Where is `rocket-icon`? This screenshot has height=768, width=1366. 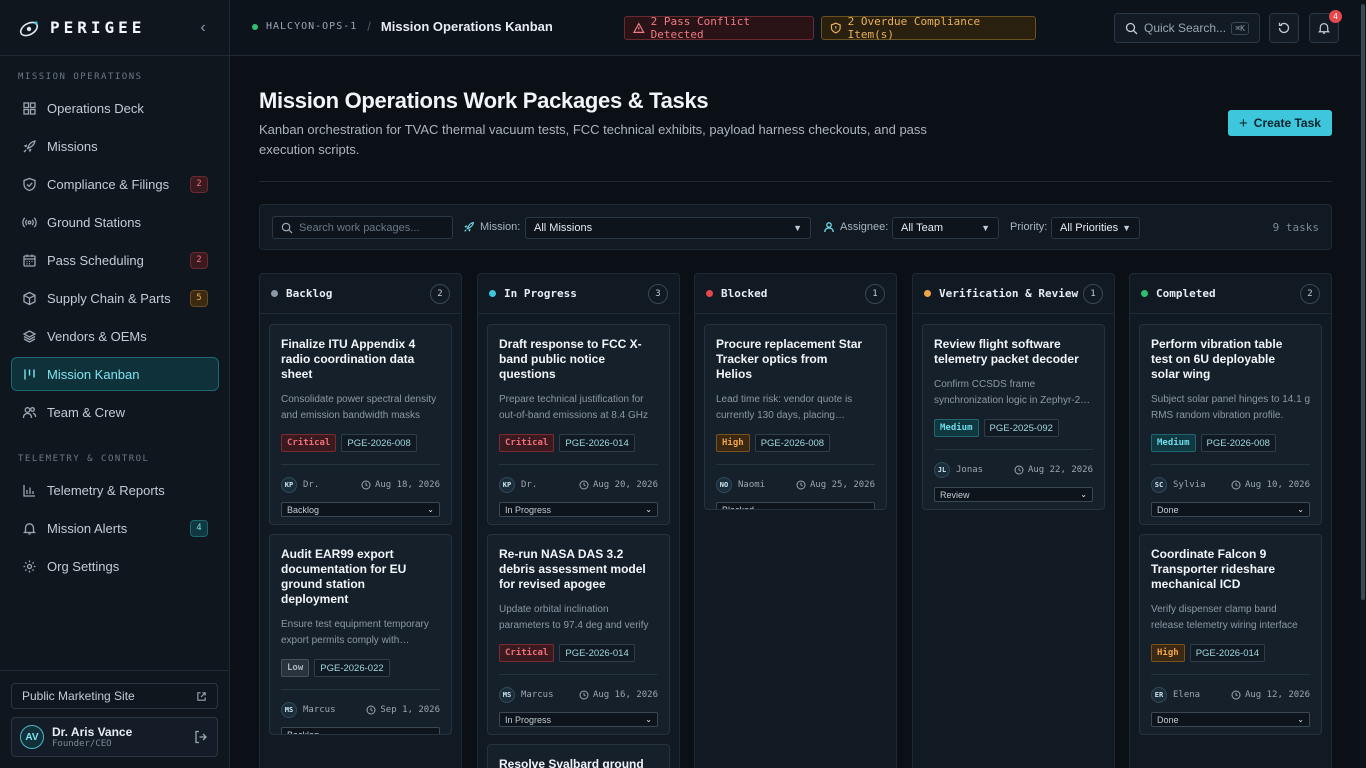
rocket-icon is located at coordinates (469, 226).